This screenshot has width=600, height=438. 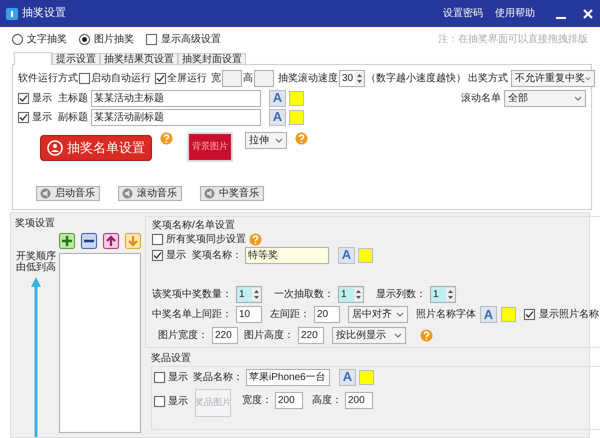 What do you see at coordinates (481, 99) in the screenshot?
I see `field-label: 滚动名单` at bounding box center [481, 99].